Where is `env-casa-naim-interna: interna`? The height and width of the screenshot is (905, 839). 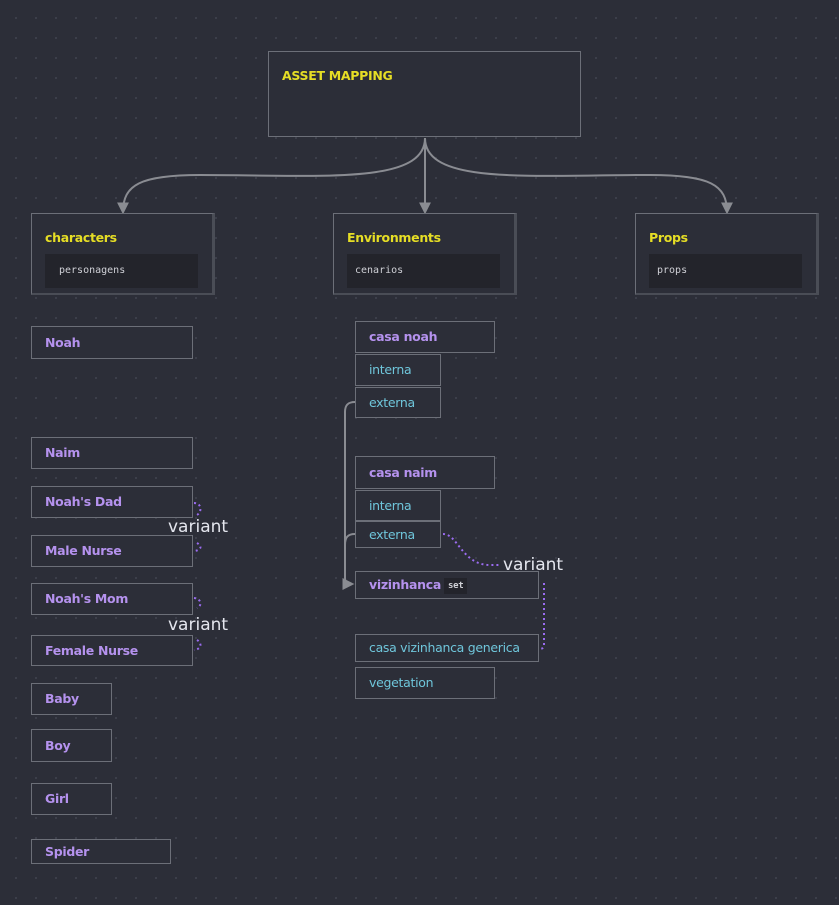
env-casa-naim-interna: interna is located at coordinates (398, 505).